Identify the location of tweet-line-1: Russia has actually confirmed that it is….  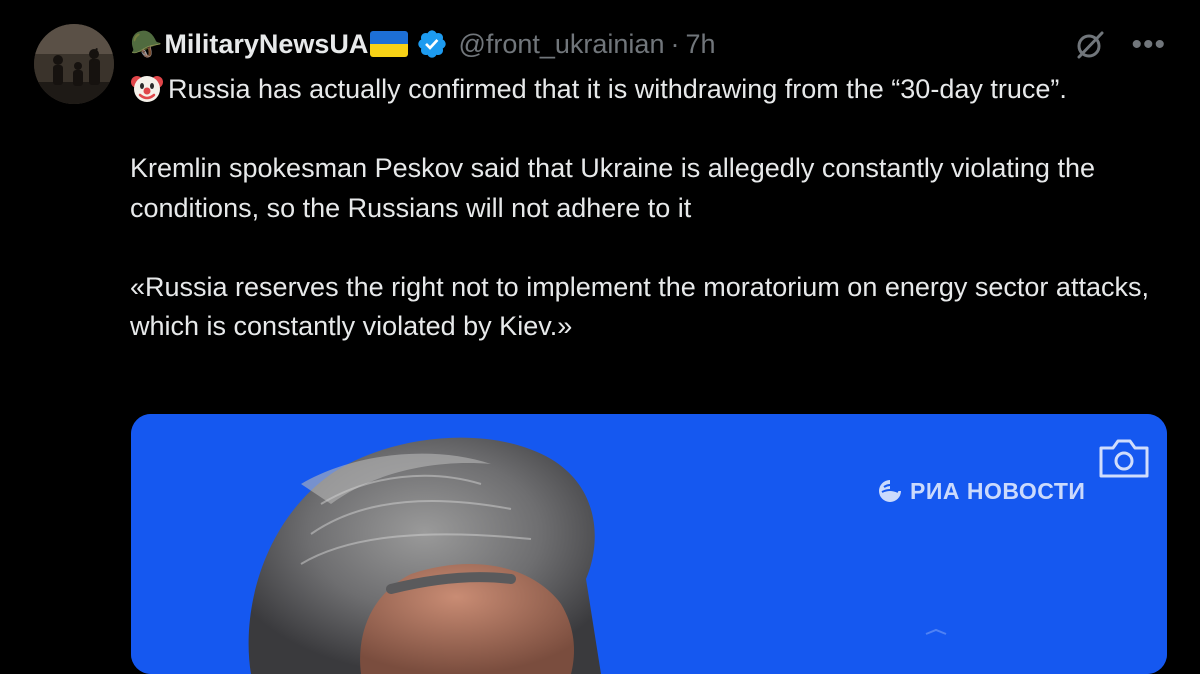
(617, 89).